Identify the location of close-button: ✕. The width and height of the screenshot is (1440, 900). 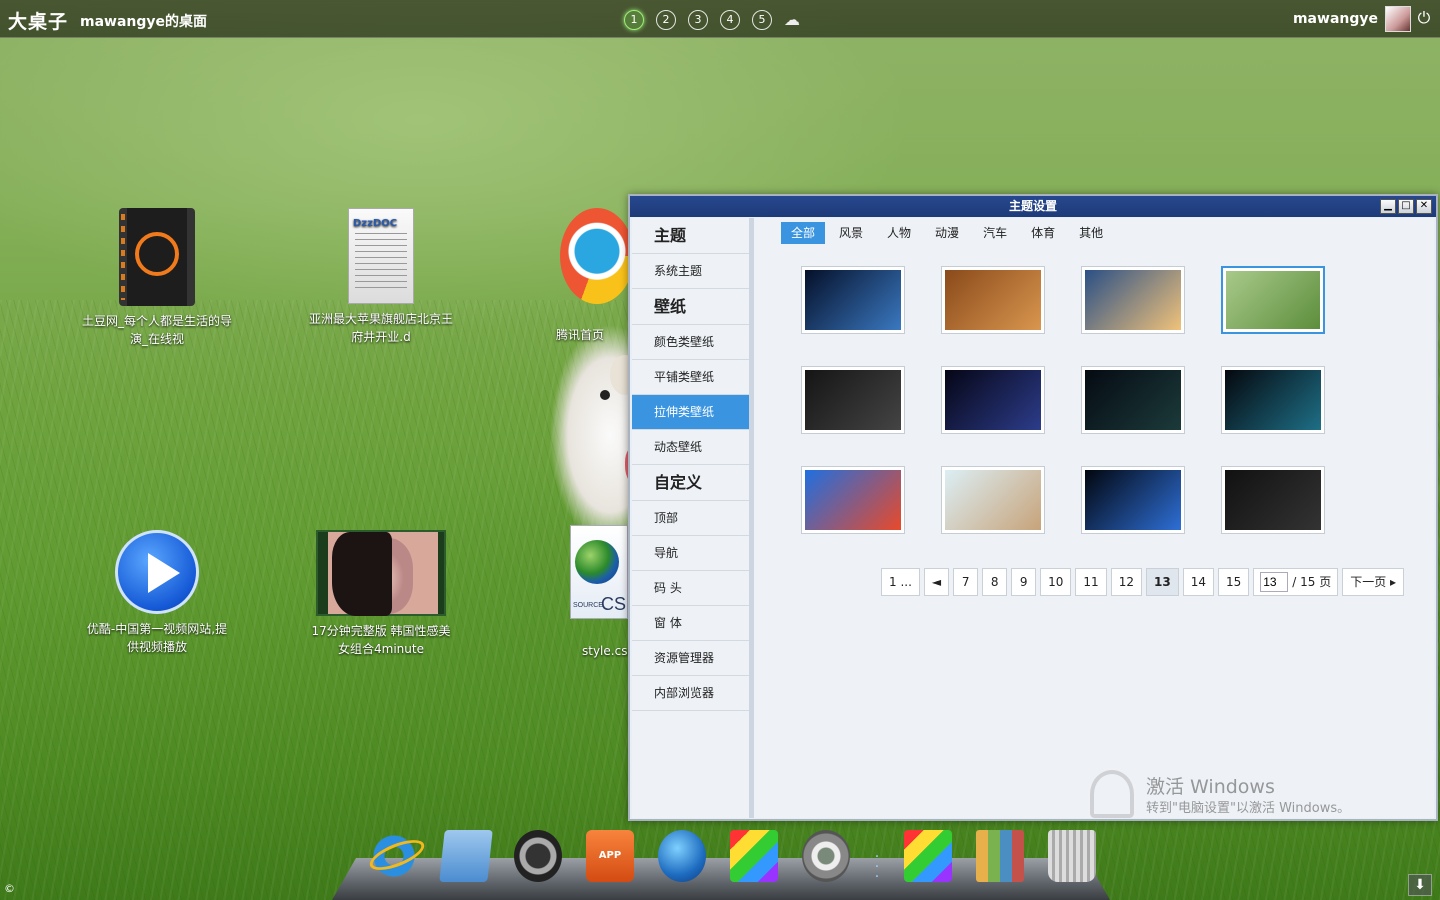
(1424, 206).